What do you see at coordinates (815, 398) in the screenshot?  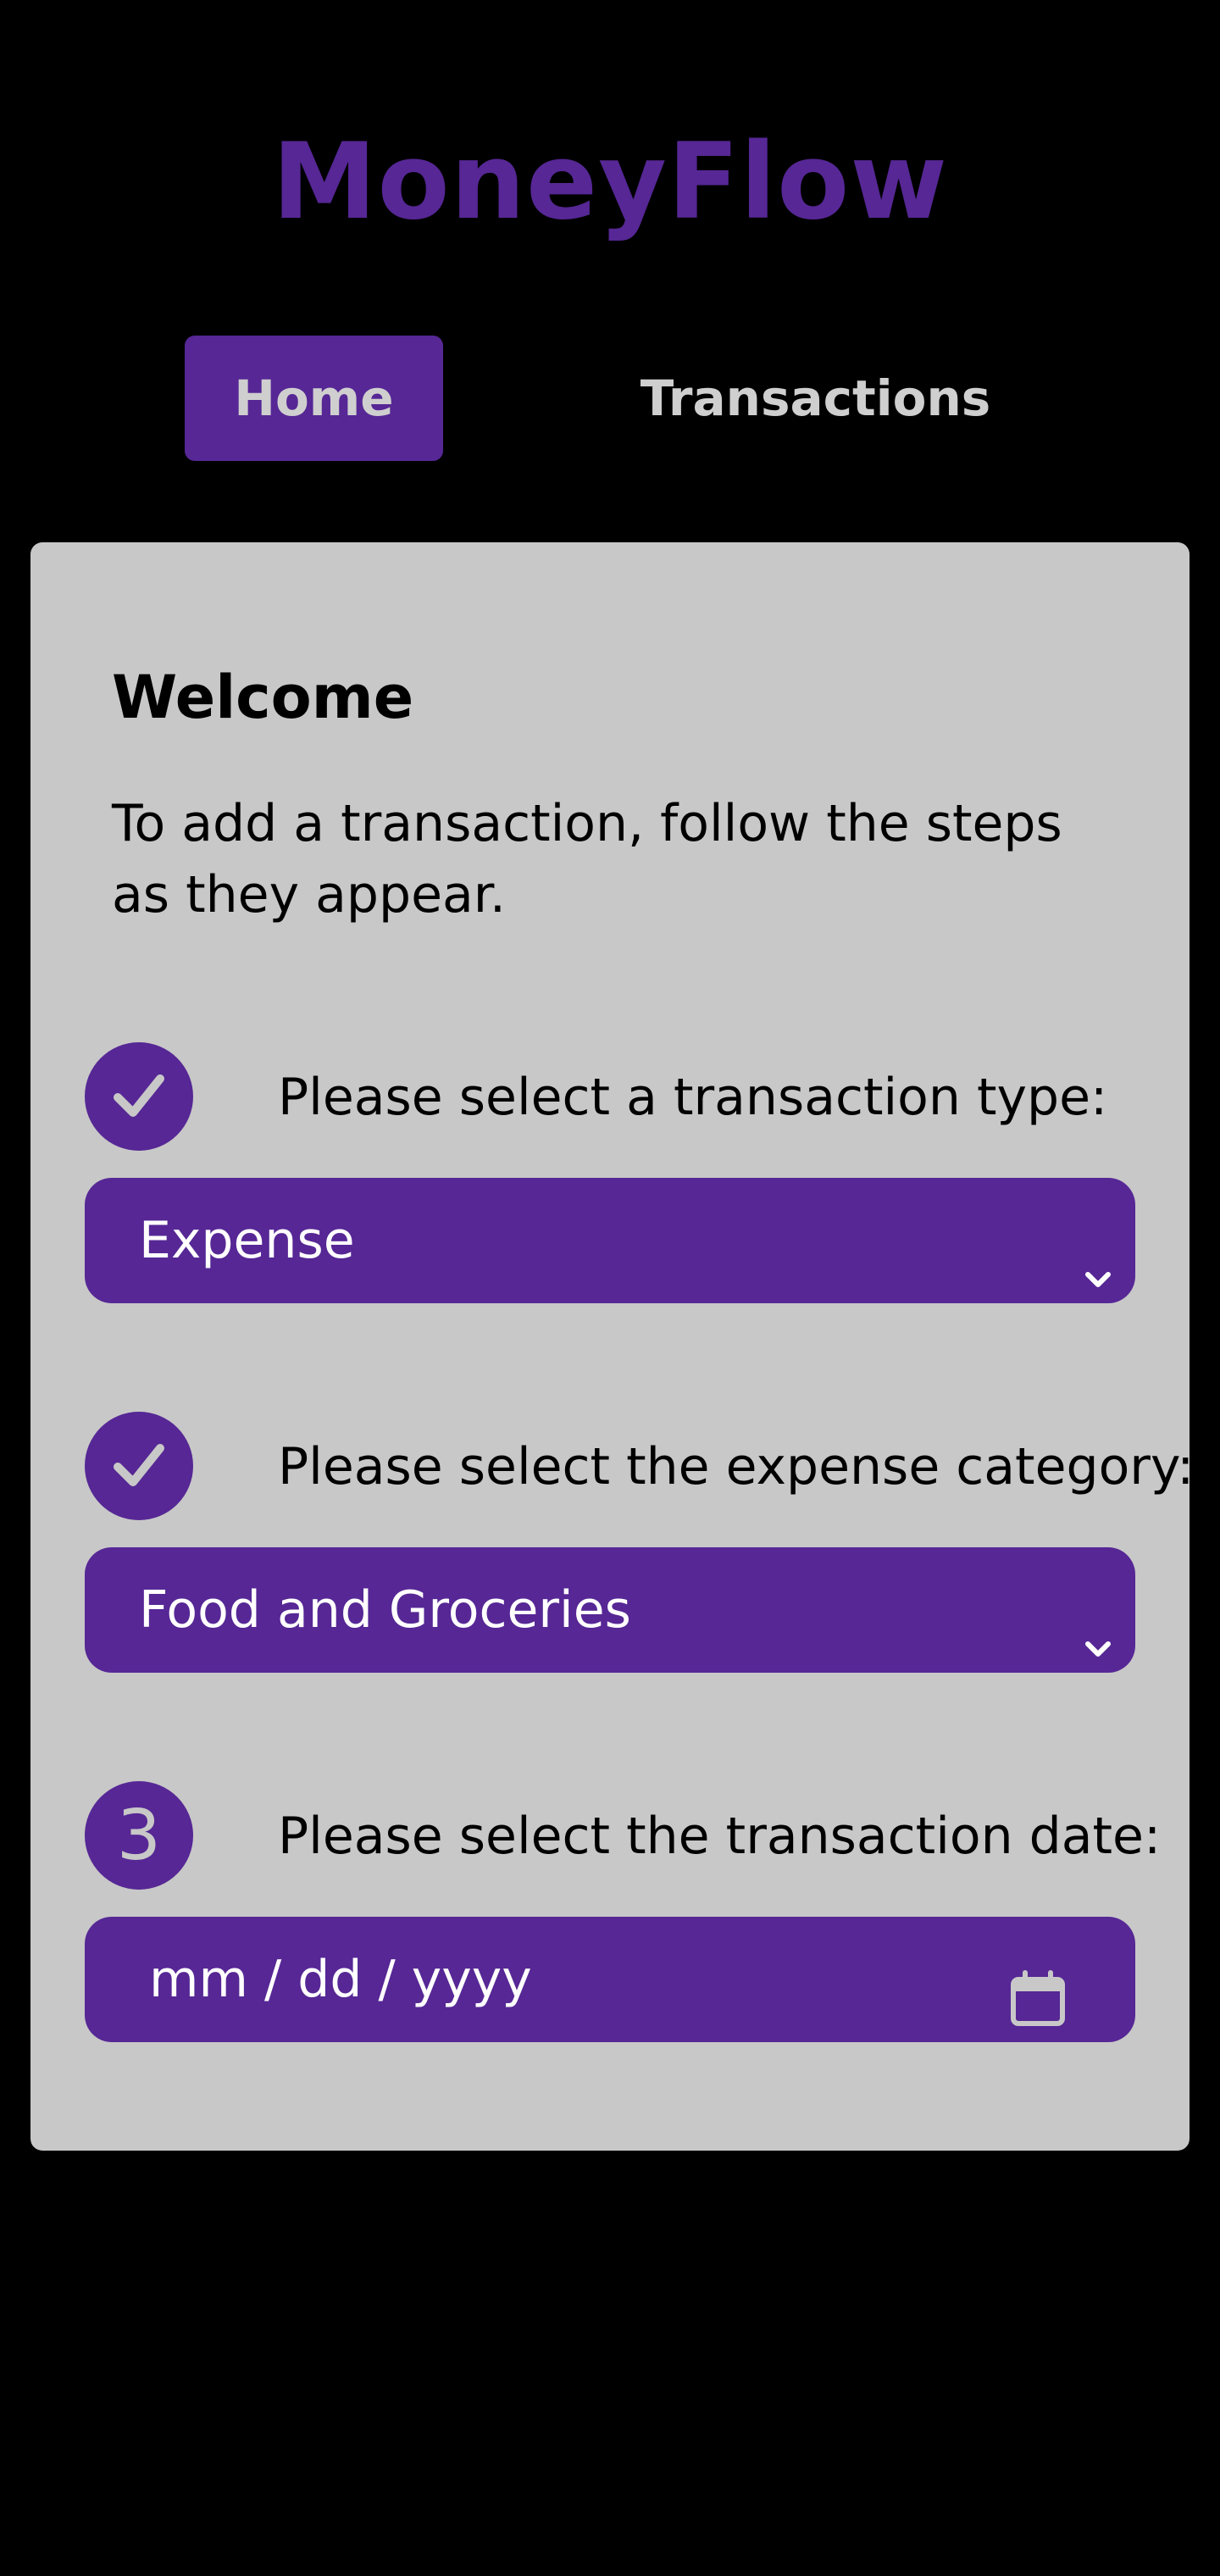 I see `tab-transactions: Transactions` at bounding box center [815, 398].